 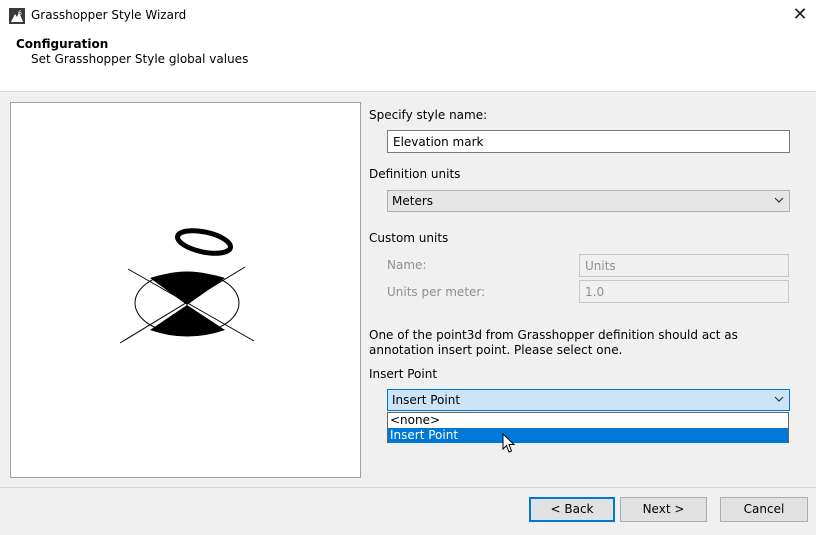 I want to click on custom-unit-name-input: Units, so click(x=684, y=265).